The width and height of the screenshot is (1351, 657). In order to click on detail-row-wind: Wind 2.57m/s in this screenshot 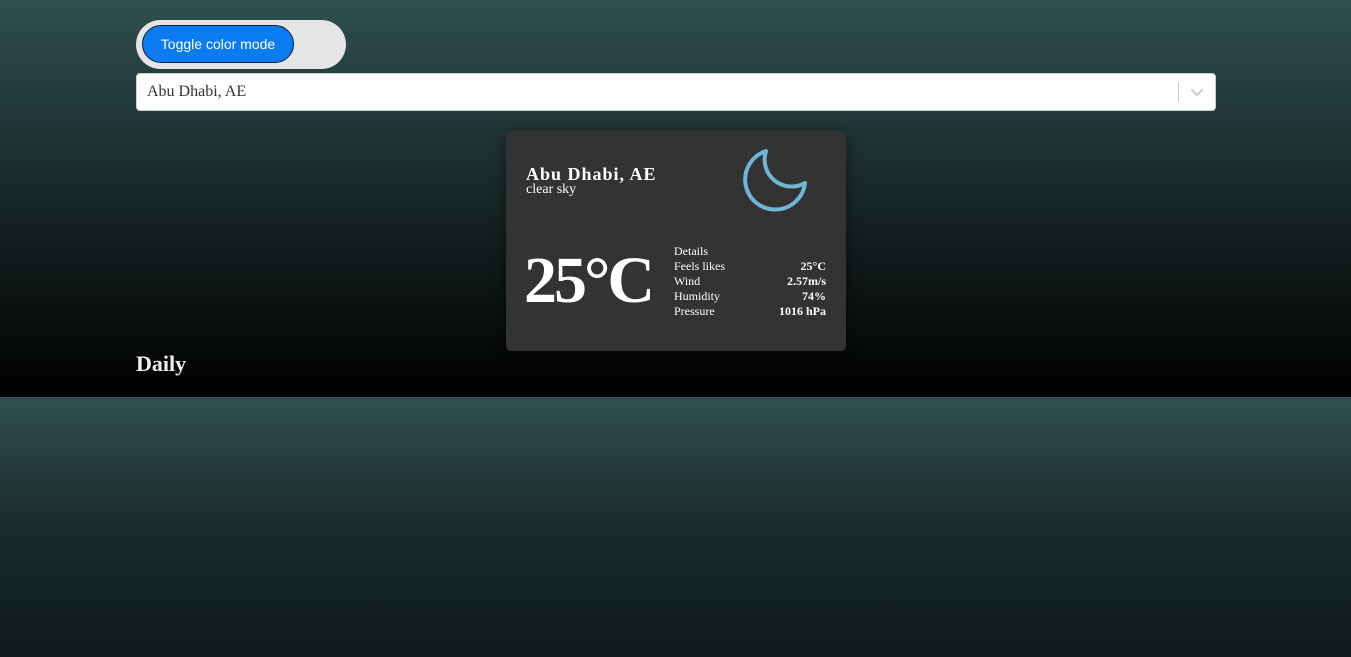, I will do `click(750, 281)`.